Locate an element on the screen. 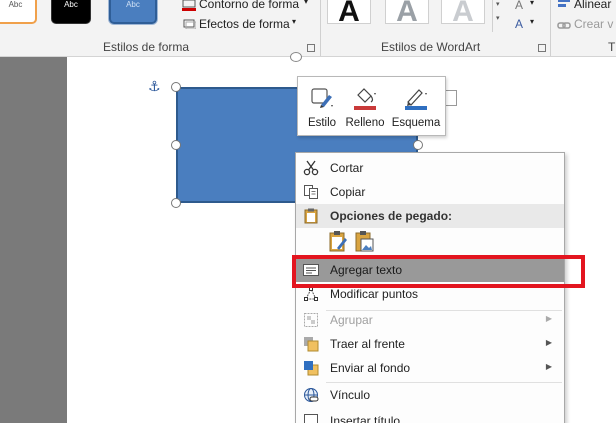  fill-button: Relleno is located at coordinates (365, 107).